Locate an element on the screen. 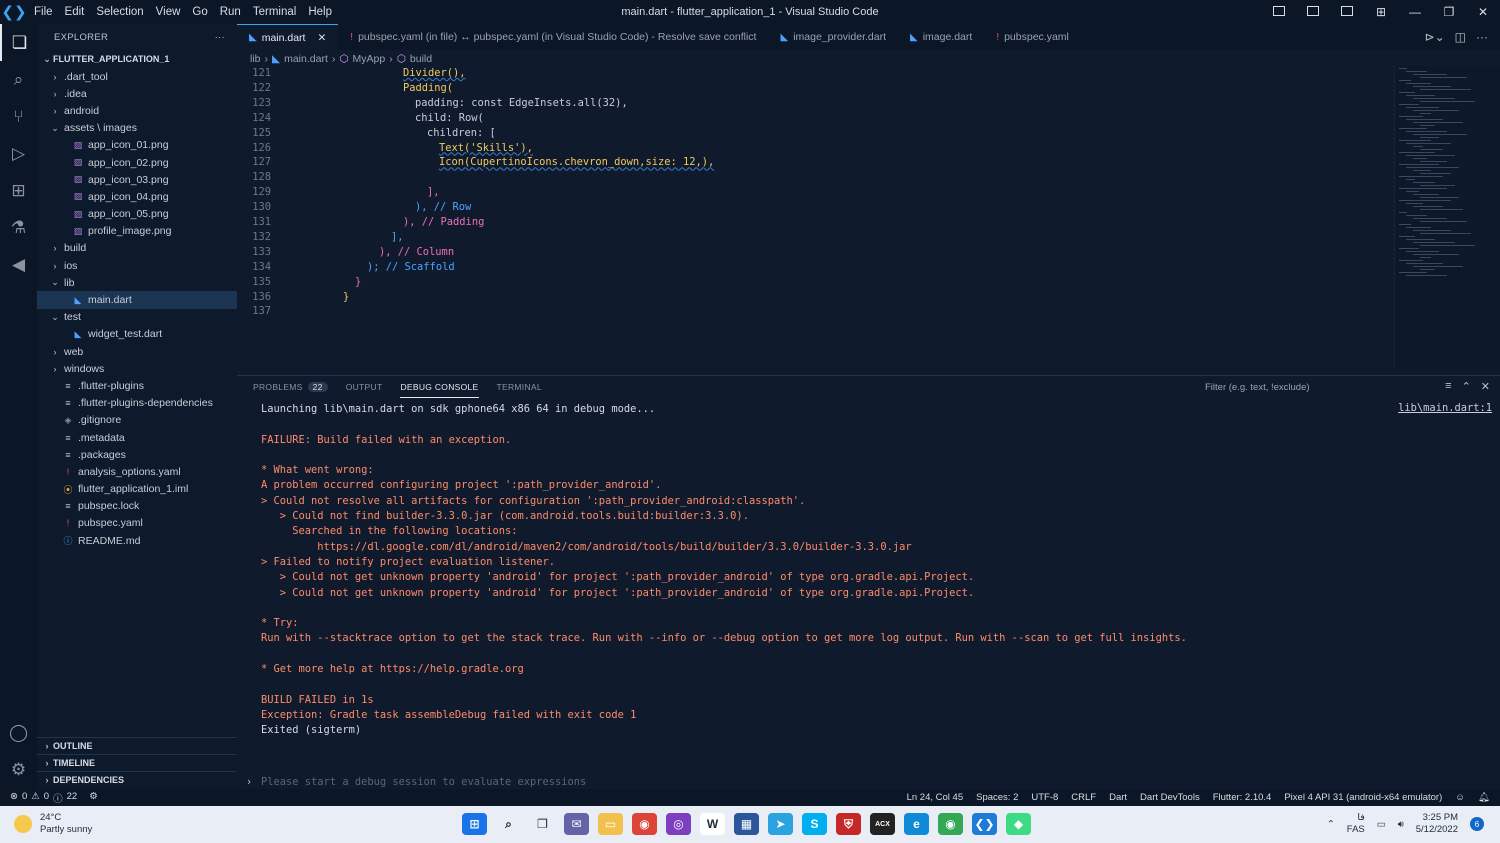  maximize-panel-icon: ⌃ is located at coordinates (1466, 386).